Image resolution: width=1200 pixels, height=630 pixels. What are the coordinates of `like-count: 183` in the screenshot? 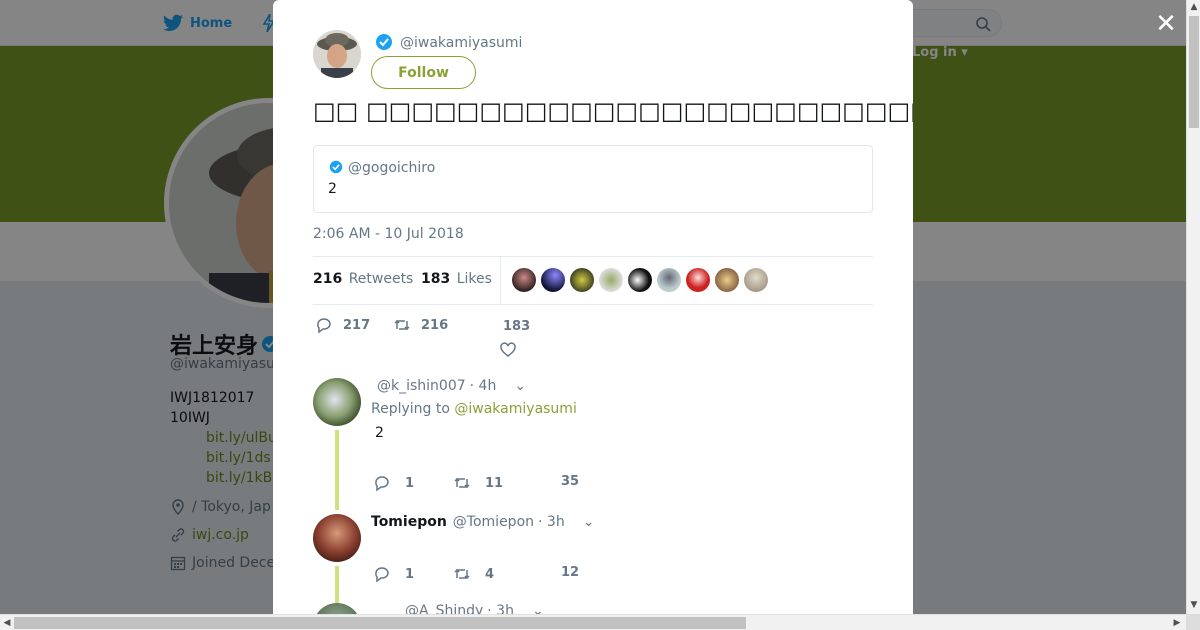 It's located at (517, 326).